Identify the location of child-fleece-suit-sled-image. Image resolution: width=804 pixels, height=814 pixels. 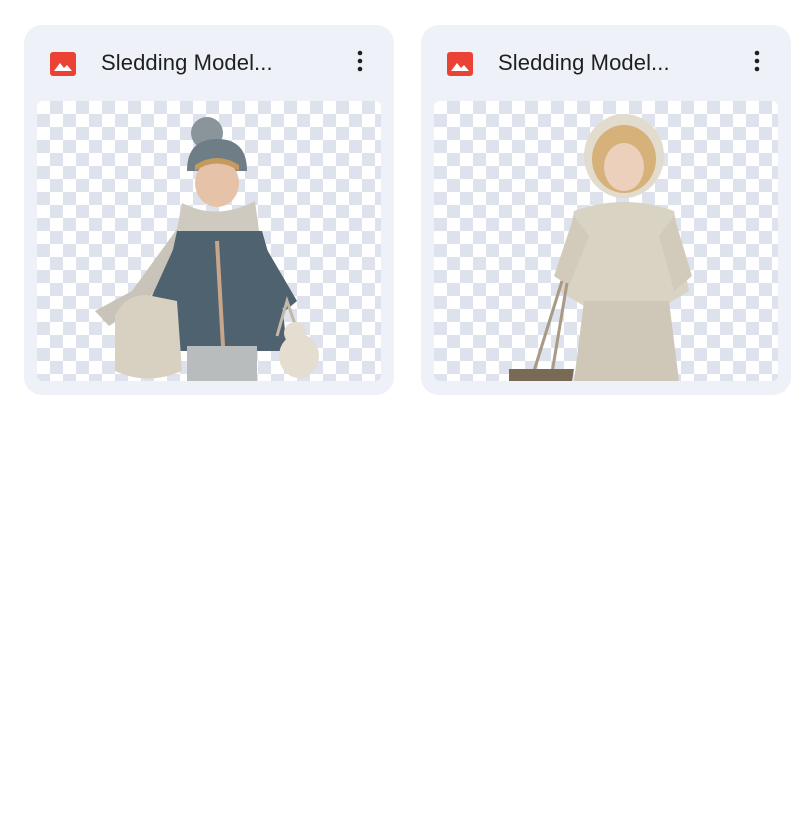
(600, 247).